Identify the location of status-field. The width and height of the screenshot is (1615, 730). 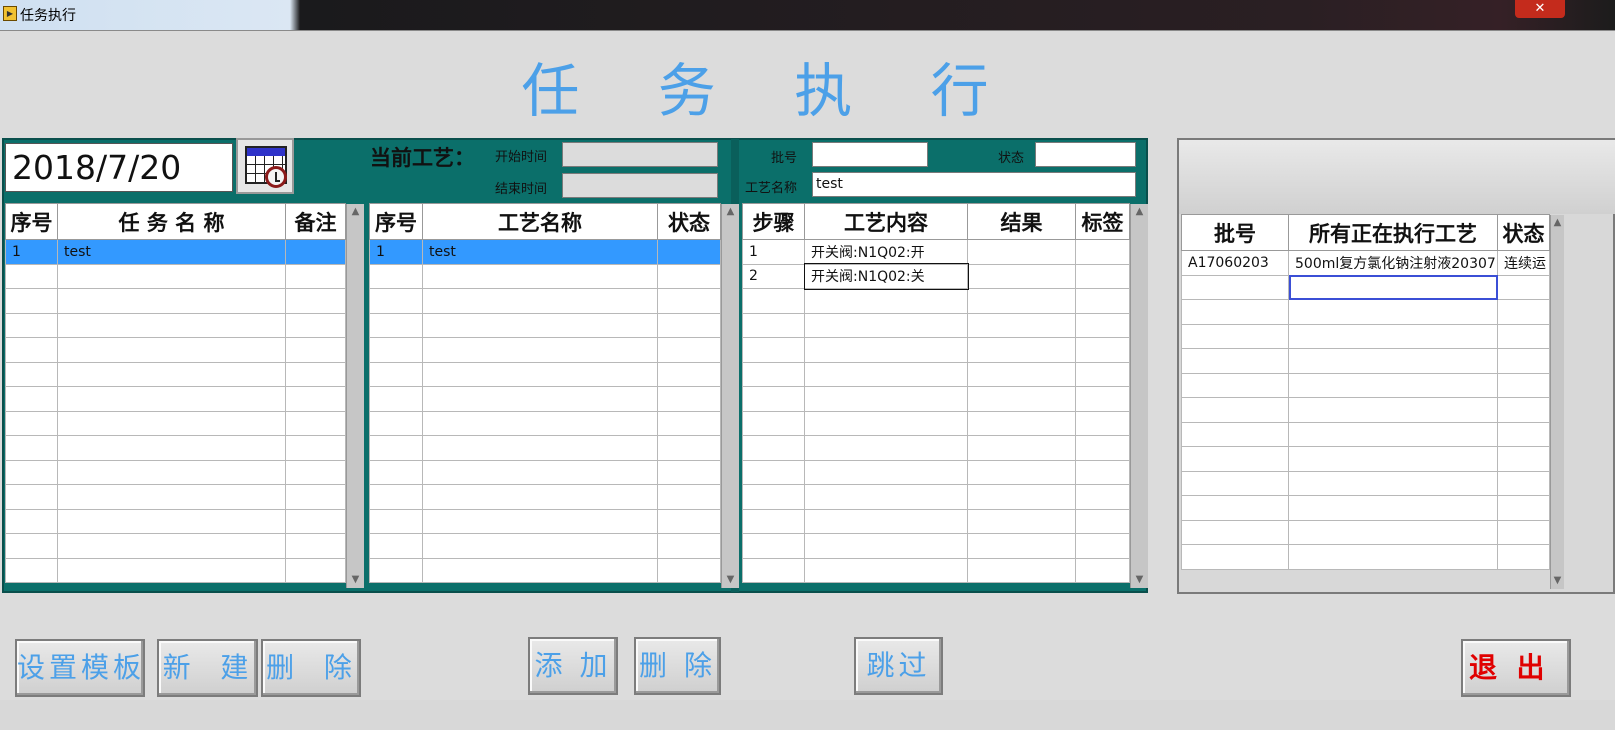
(1085, 154).